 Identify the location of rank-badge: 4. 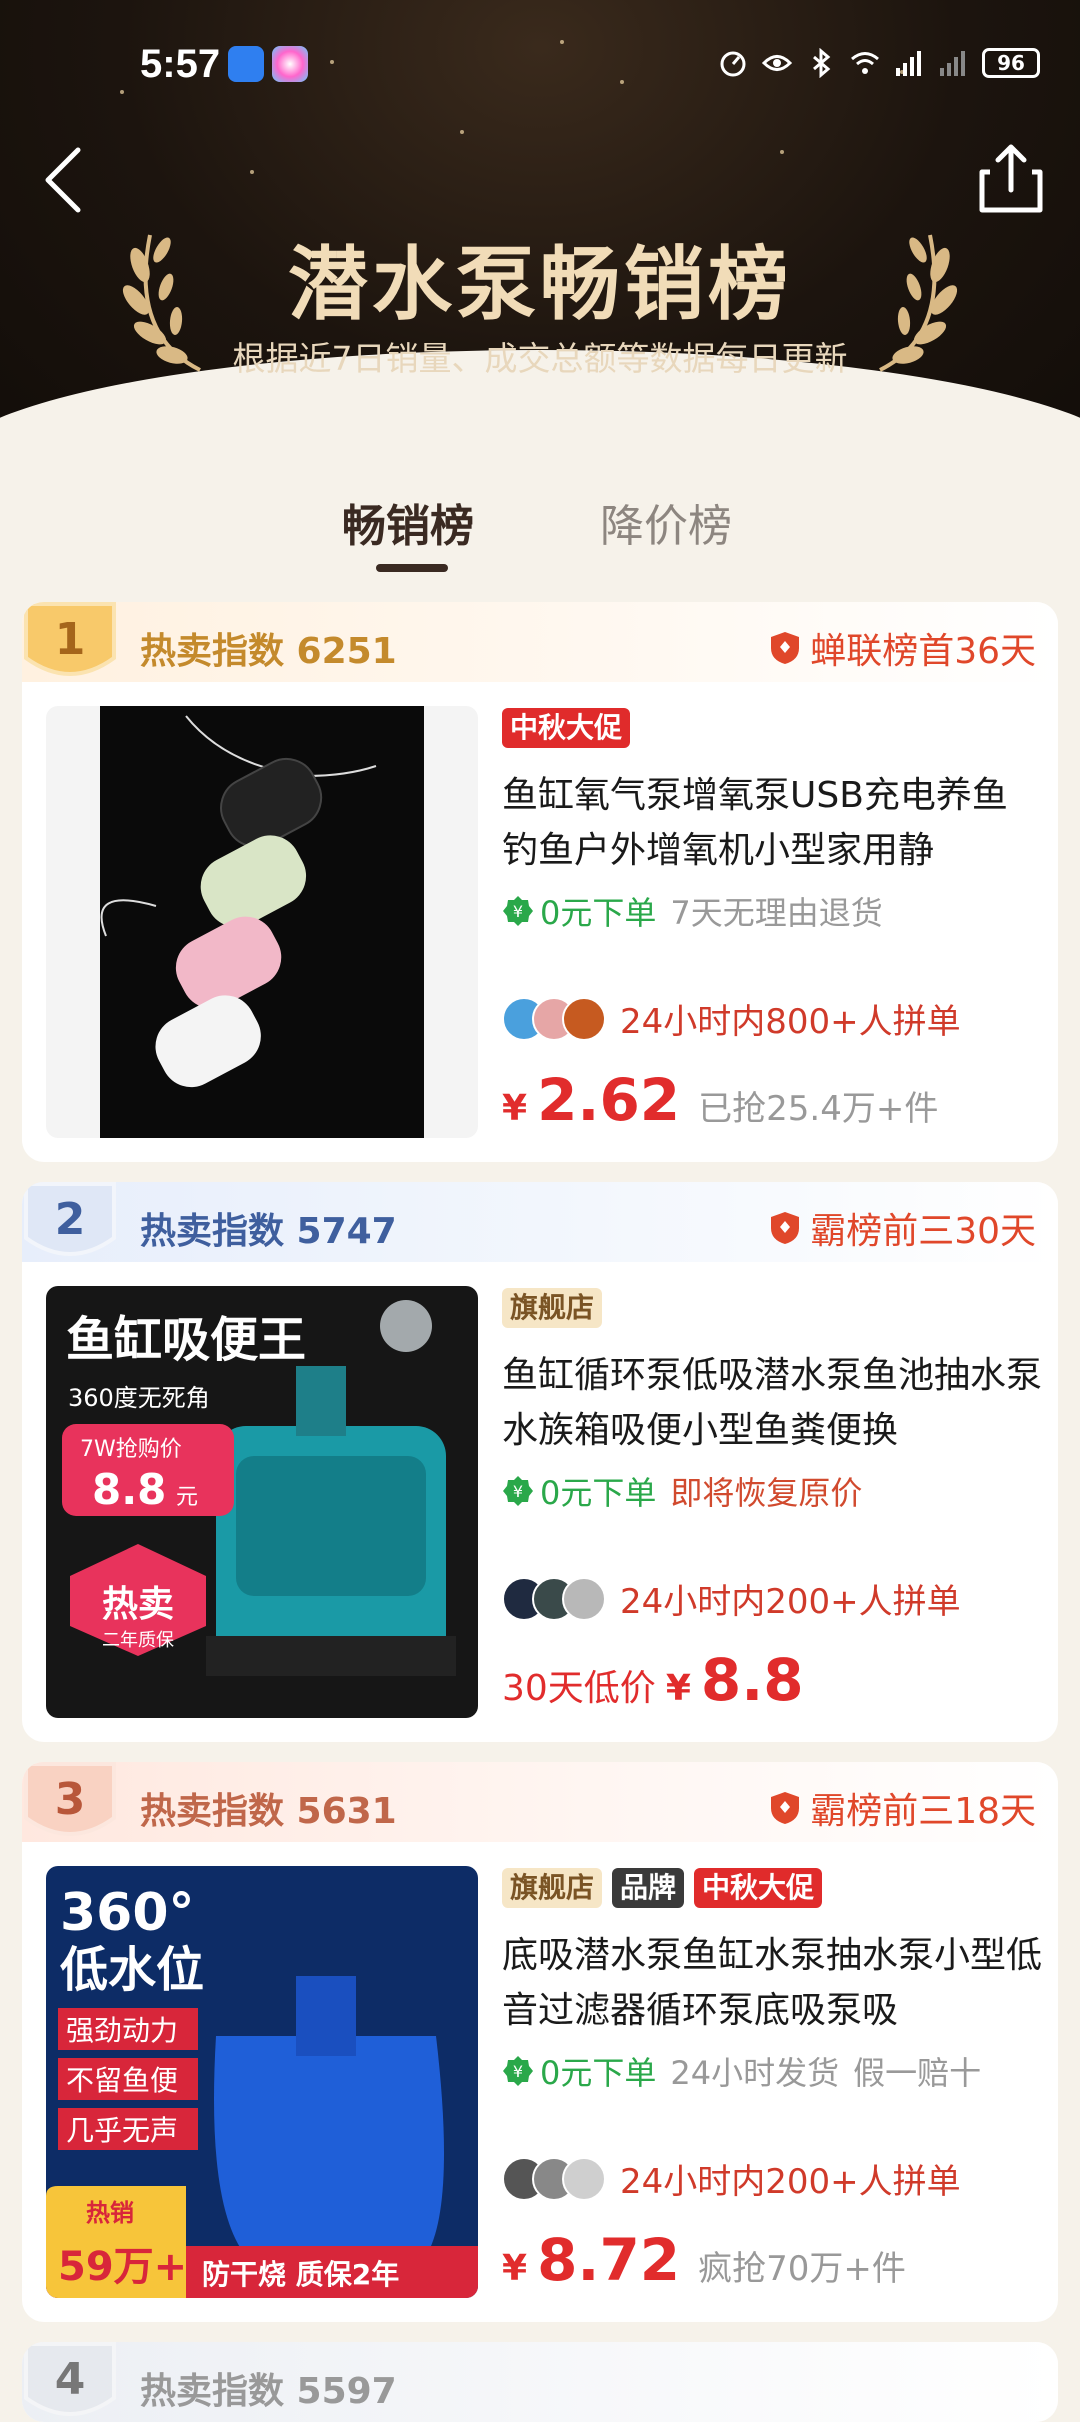
(70, 2379).